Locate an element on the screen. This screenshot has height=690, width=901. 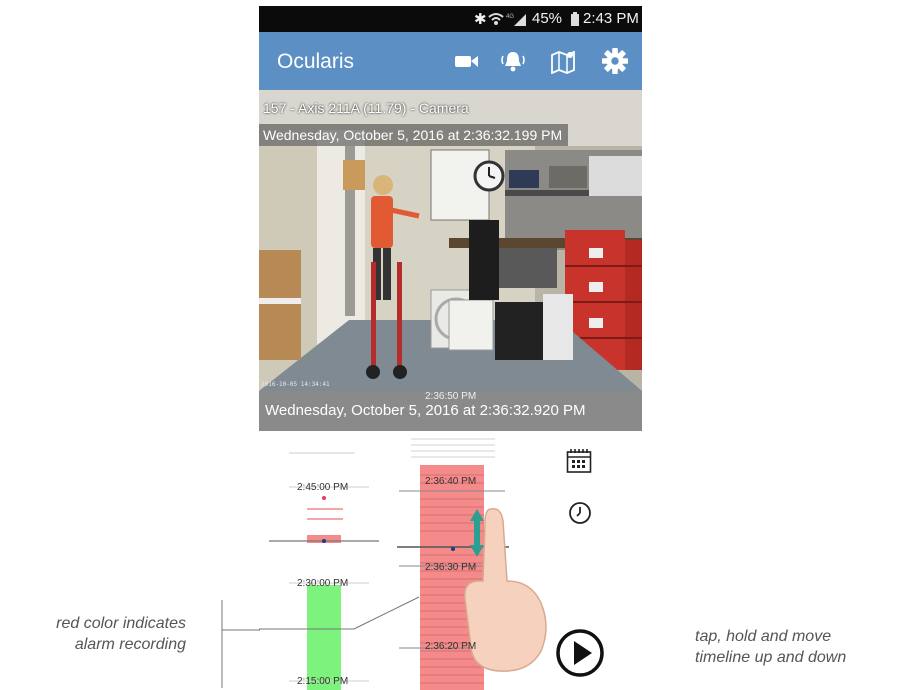
settings-gear-icon is located at coordinates (615, 61).